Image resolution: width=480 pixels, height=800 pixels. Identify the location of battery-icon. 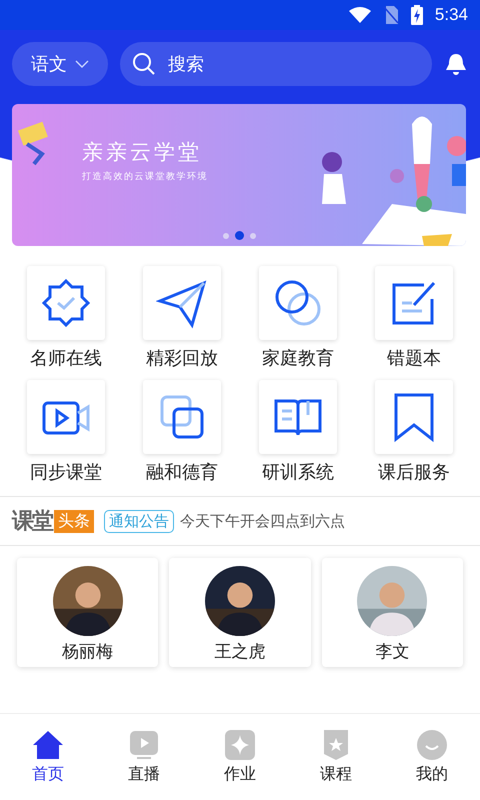
(416, 15).